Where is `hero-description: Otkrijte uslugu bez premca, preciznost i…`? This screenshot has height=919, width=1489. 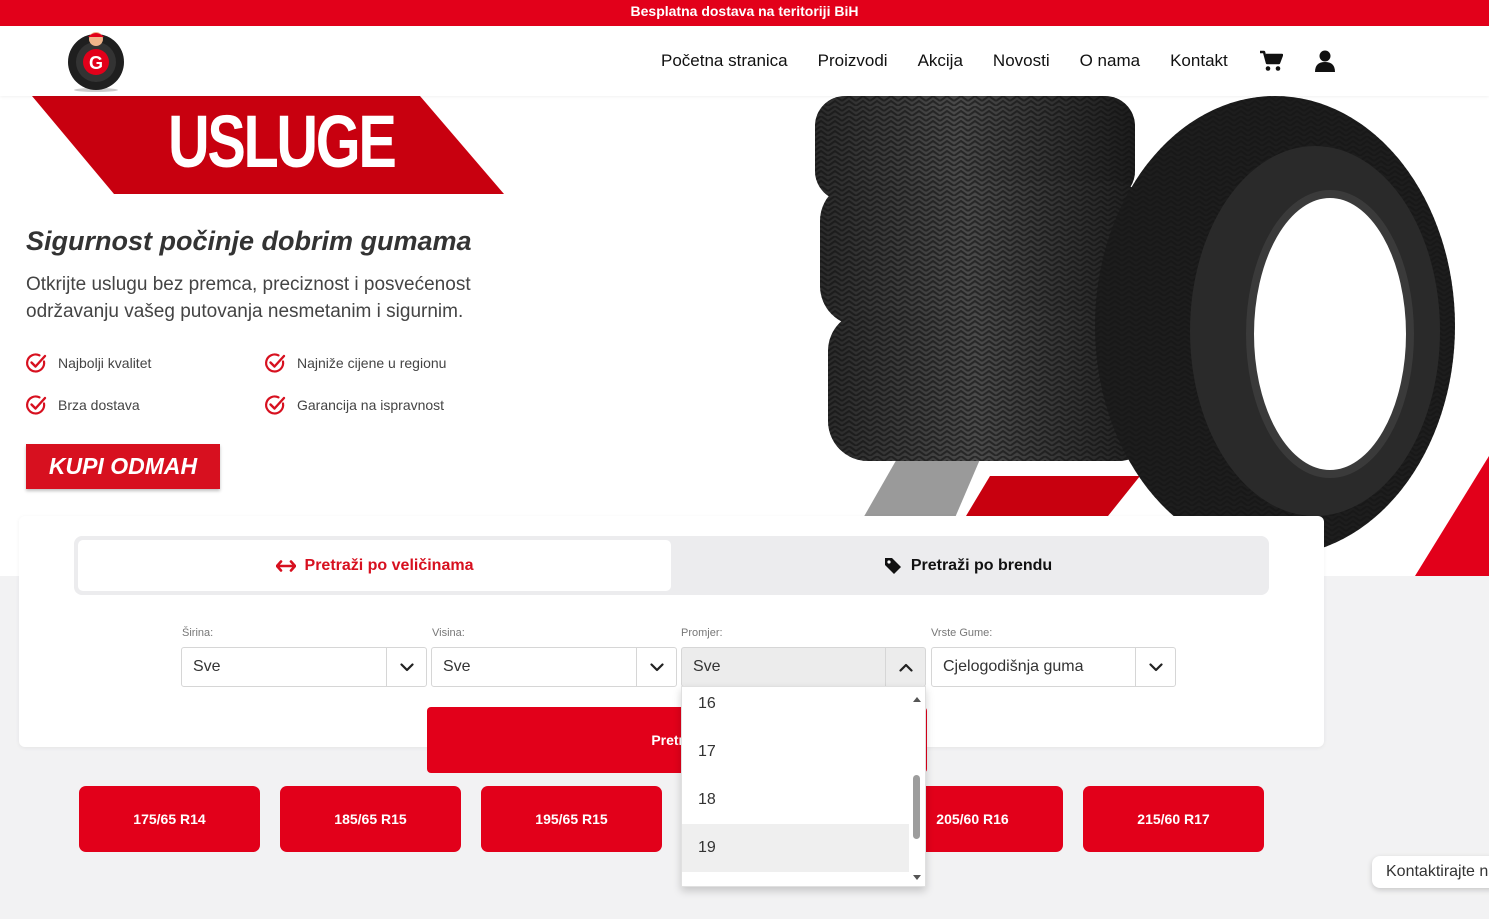 hero-description: Otkrijte uslugu bez premca, preciznost i… is located at coordinates (248, 298).